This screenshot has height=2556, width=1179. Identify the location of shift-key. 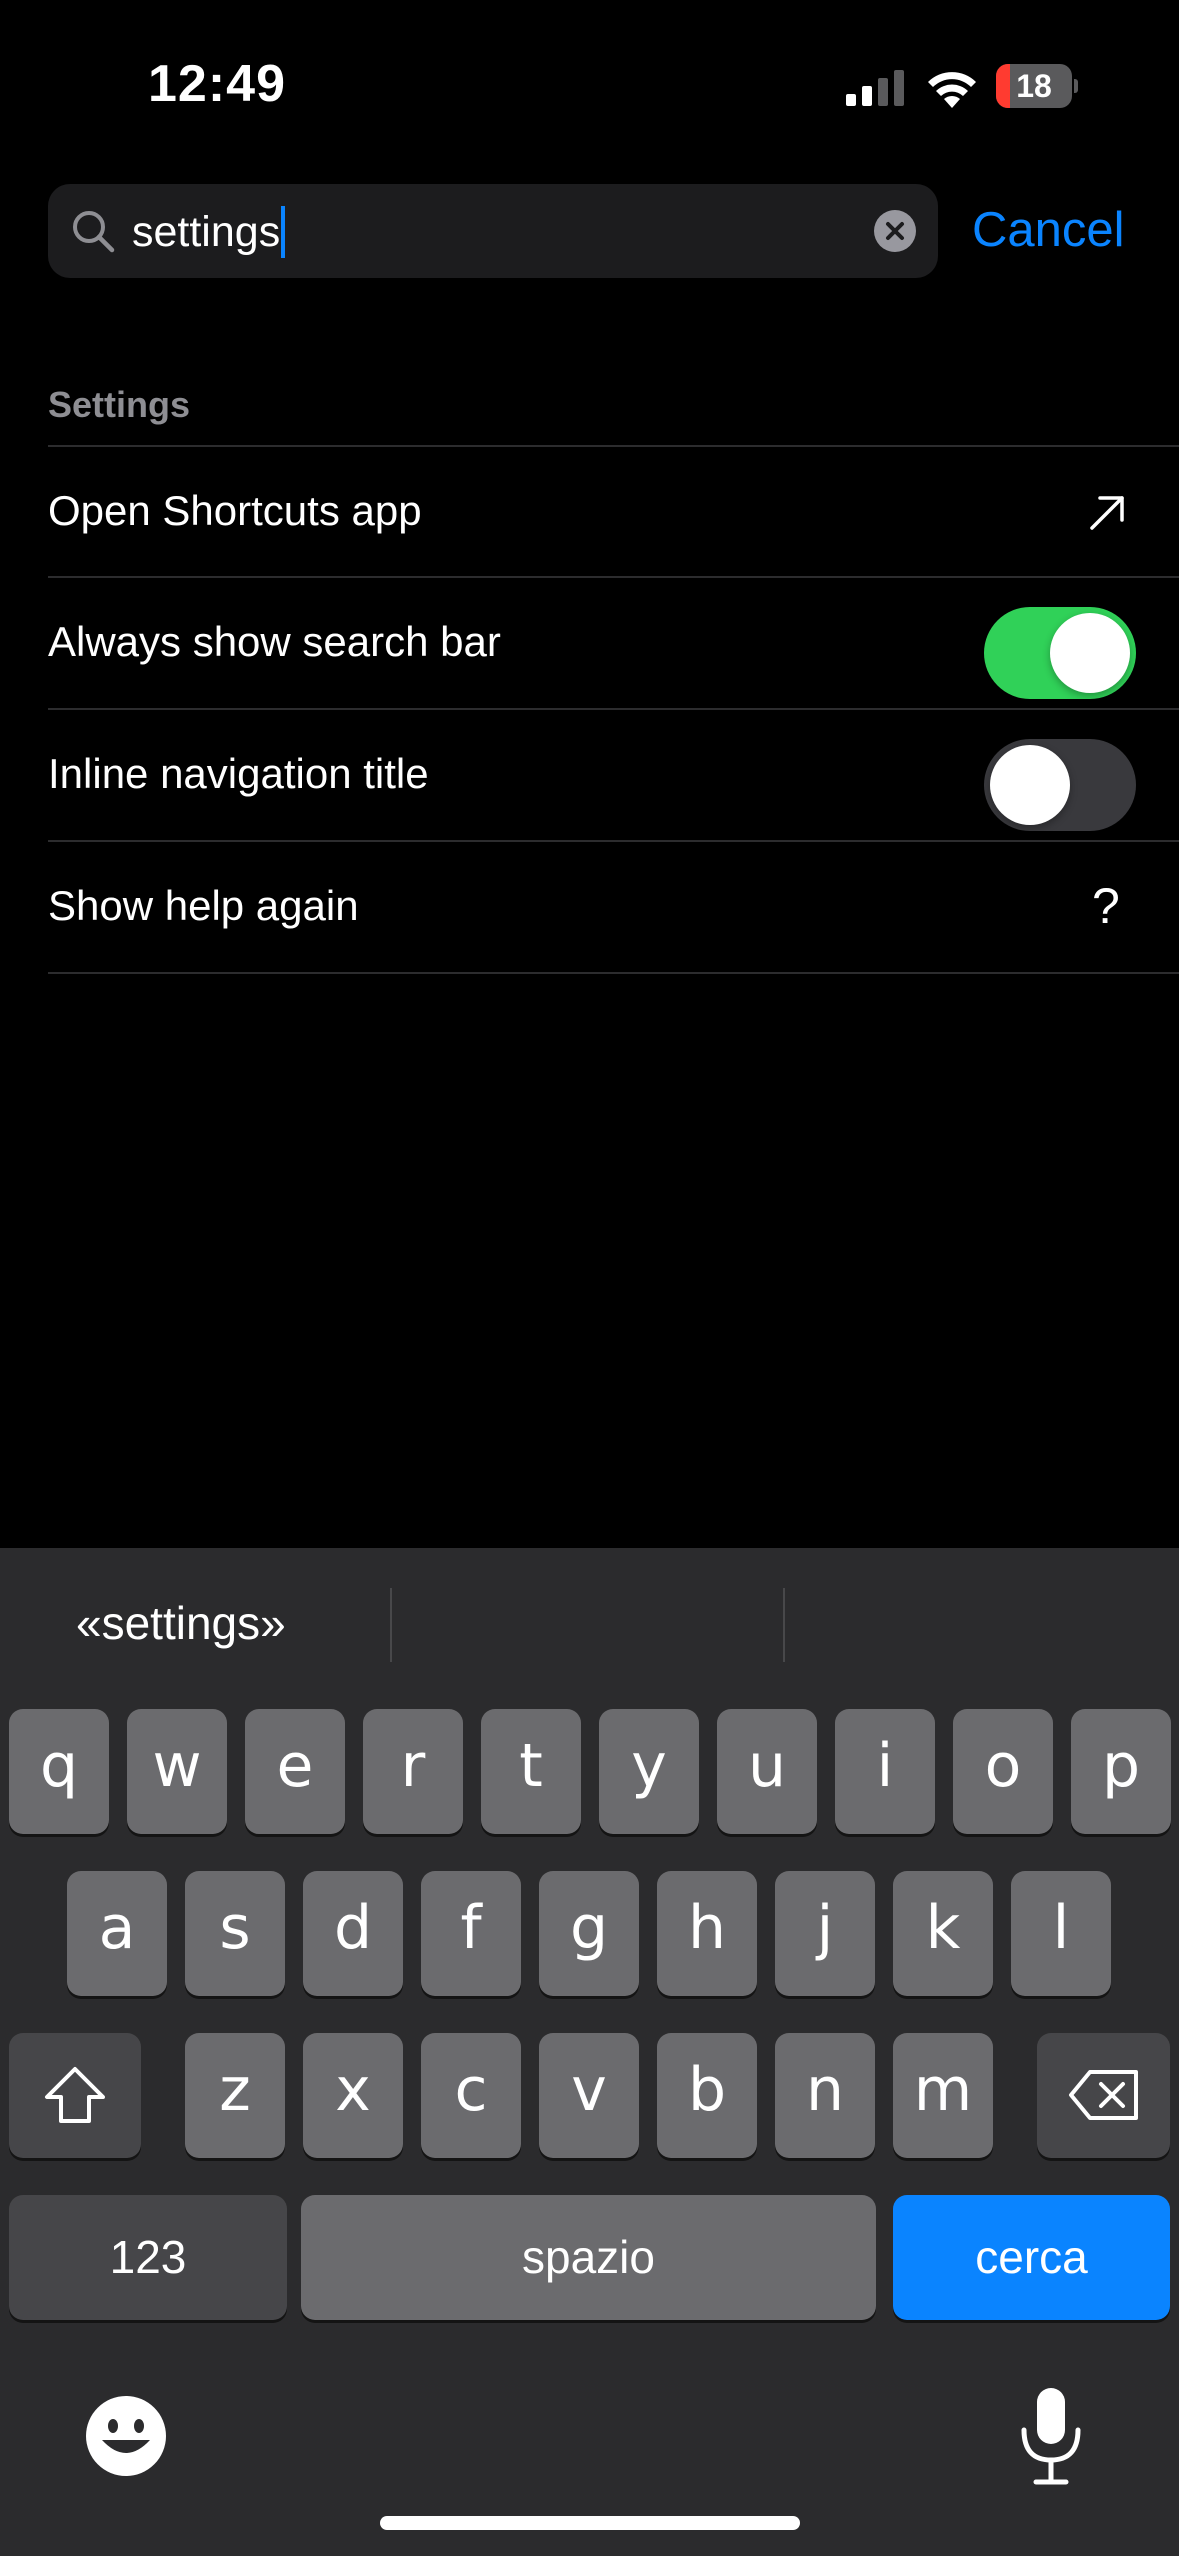
(75, 2095).